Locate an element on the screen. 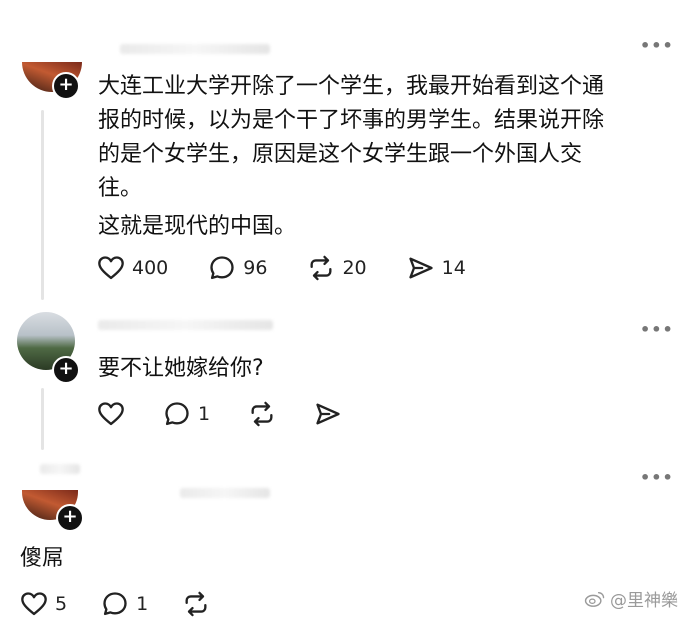  like-button is located at coordinates (111, 414).